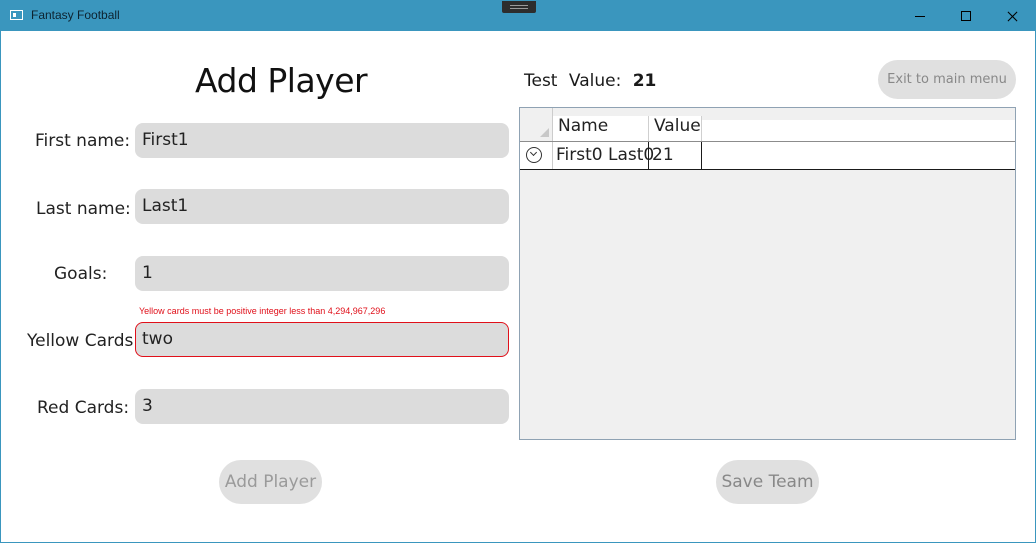 The width and height of the screenshot is (1036, 543). I want to click on add-player-button: Add Player, so click(270, 482).